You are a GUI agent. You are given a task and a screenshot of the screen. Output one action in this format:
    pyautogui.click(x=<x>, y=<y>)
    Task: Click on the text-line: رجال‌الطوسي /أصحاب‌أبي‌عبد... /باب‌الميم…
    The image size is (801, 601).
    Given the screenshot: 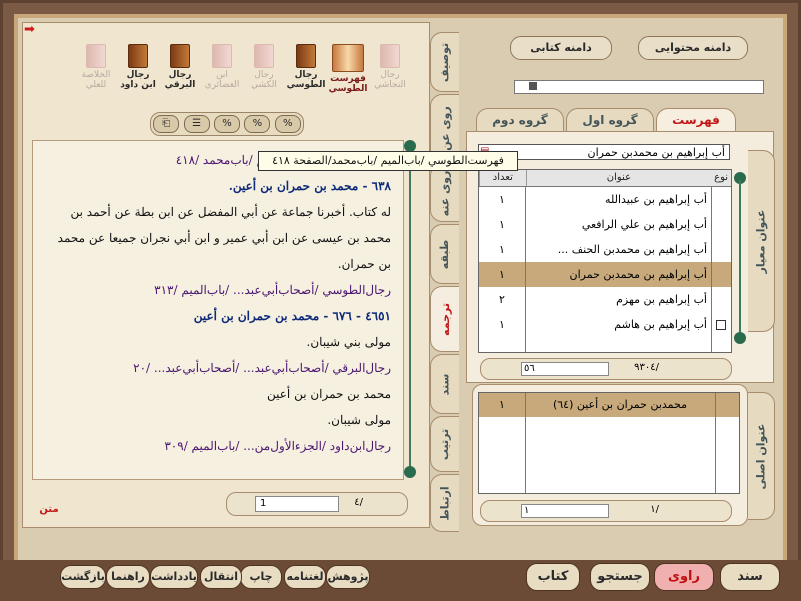 What is the action you would take?
    pyautogui.click(x=272, y=290)
    